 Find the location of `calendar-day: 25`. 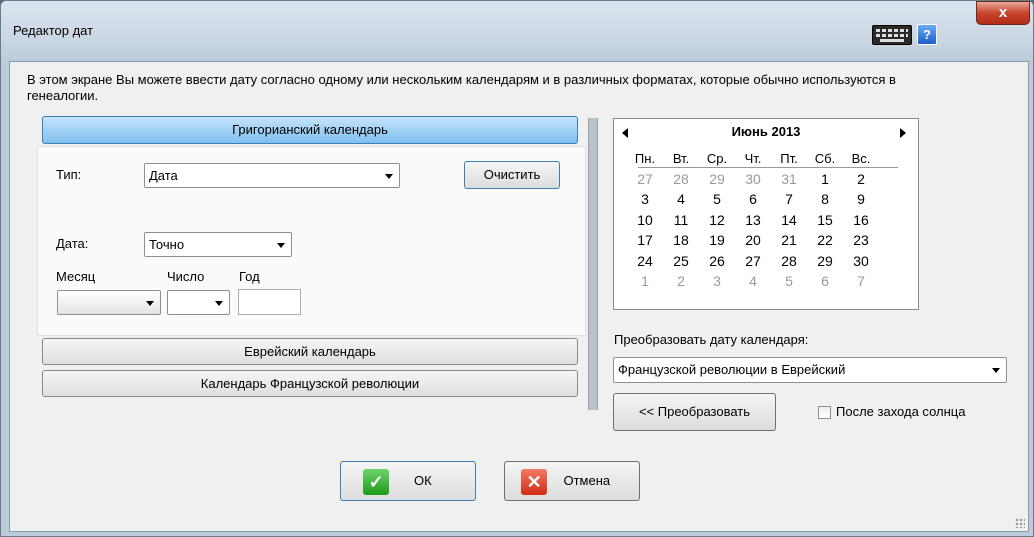

calendar-day: 25 is located at coordinates (681, 261).